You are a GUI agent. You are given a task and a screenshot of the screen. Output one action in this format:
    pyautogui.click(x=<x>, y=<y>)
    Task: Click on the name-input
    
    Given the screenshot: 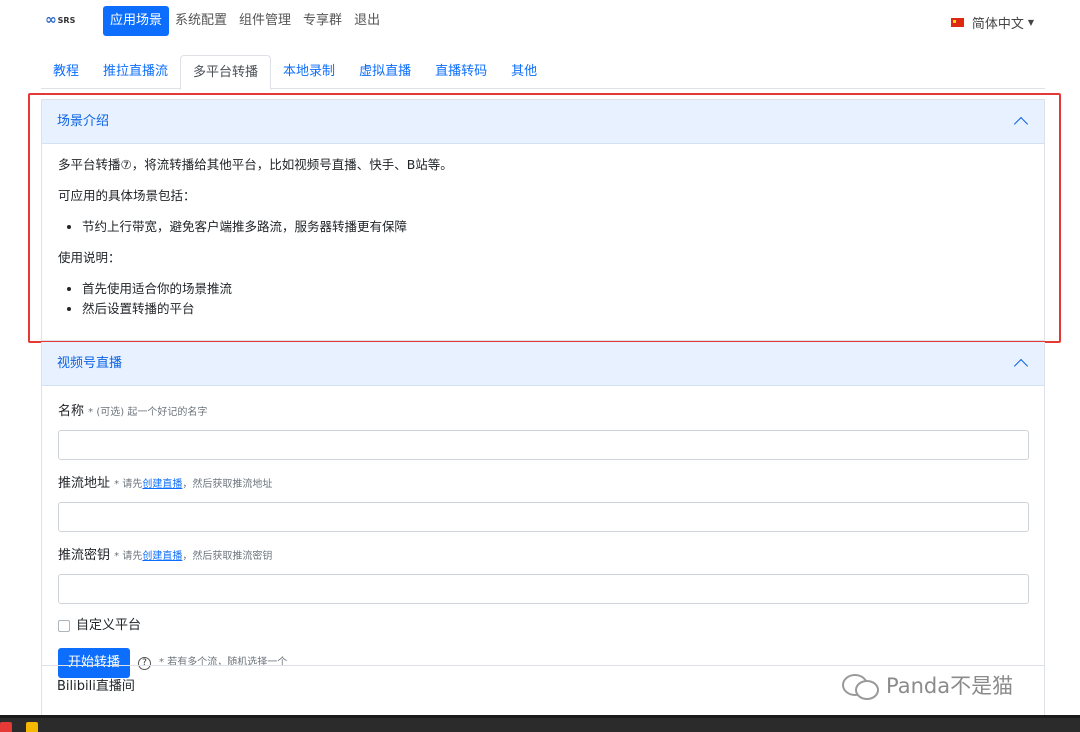 What is the action you would take?
    pyautogui.click(x=543, y=445)
    